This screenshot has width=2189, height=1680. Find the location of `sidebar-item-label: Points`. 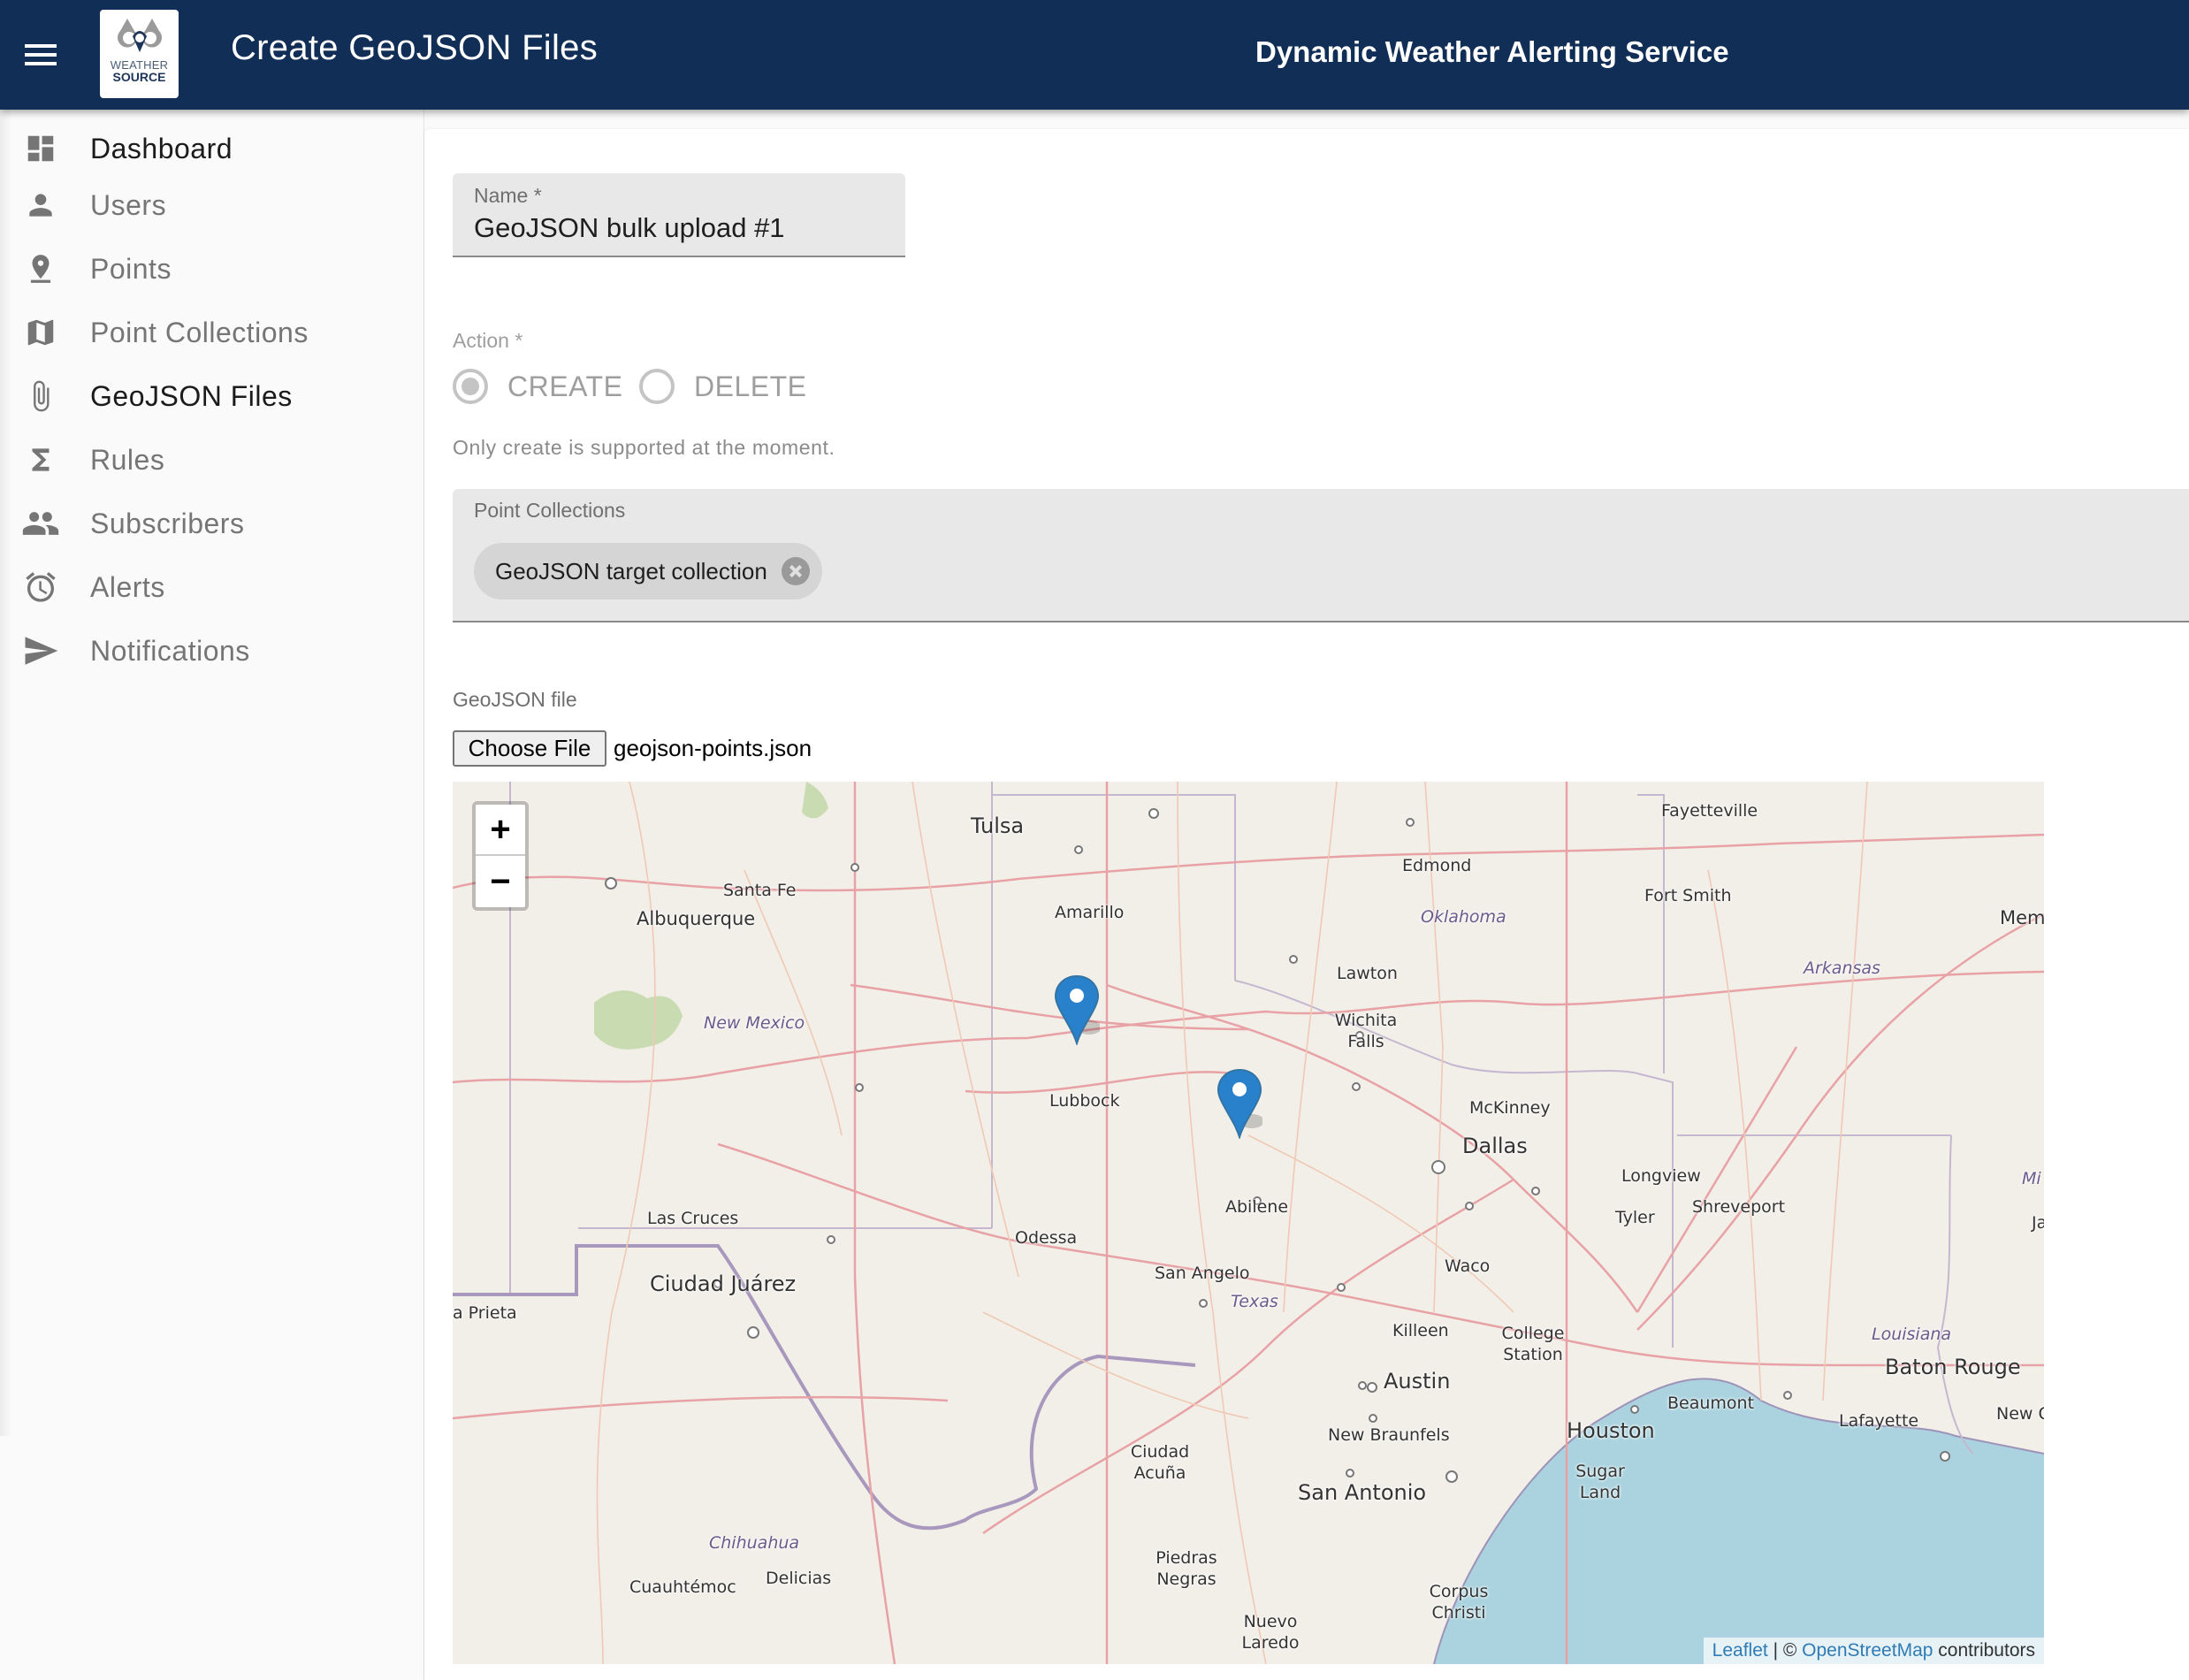

sidebar-item-label: Points is located at coordinates (131, 268).